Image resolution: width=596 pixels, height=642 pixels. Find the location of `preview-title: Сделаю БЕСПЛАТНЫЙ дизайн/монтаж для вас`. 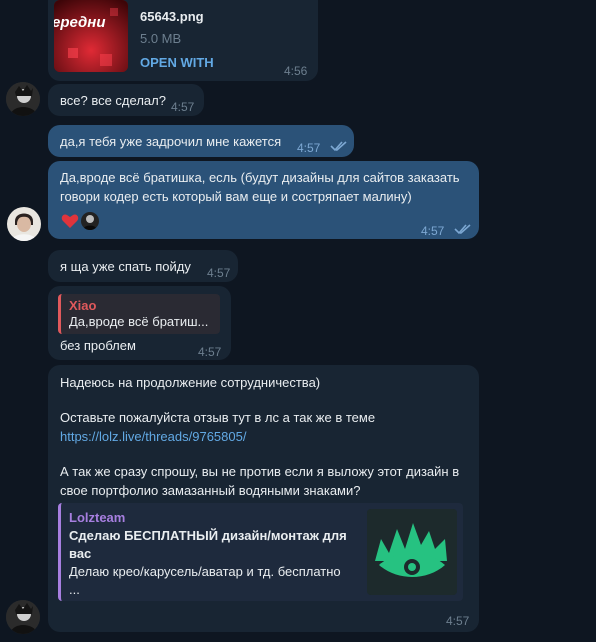

preview-title: Сделаю БЕСПЛАТНЫЙ дизайн/монтаж для вас is located at coordinates (208, 544).